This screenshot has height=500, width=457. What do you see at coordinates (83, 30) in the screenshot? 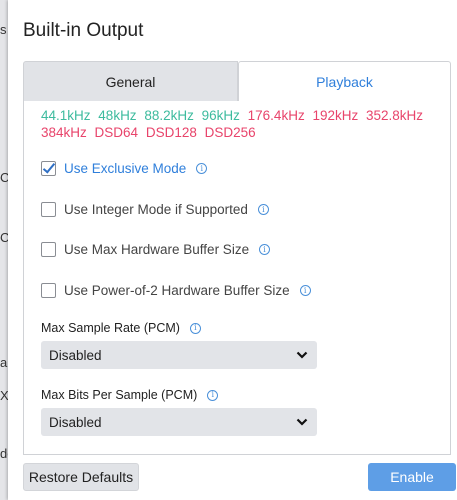
I see `dialog-title: Built-in Output` at bounding box center [83, 30].